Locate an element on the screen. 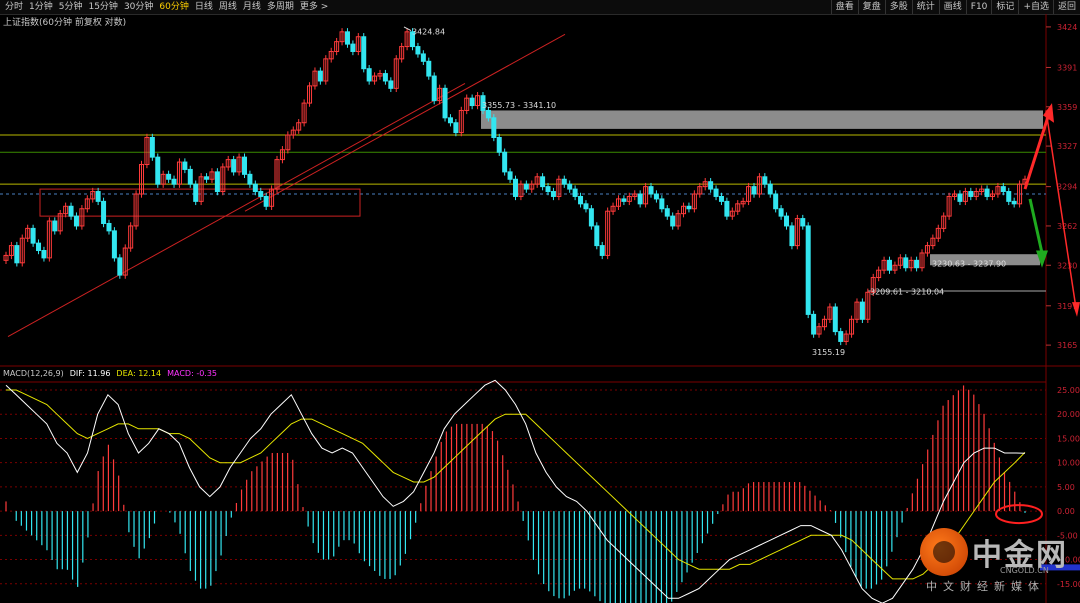 The image size is (1080, 603). zone-upper-annotation: 3355.73 - 3341.10 is located at coordinates (519, 105).